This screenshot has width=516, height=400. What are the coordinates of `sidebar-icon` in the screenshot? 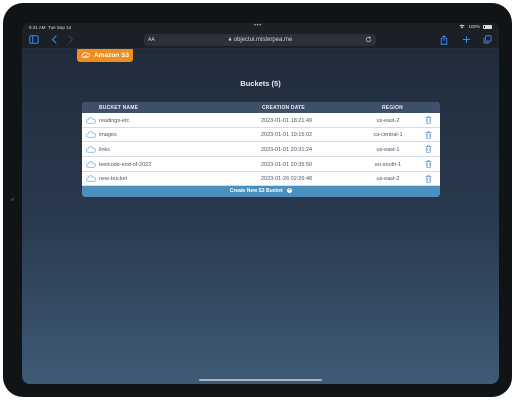 It's located at (34, 39).